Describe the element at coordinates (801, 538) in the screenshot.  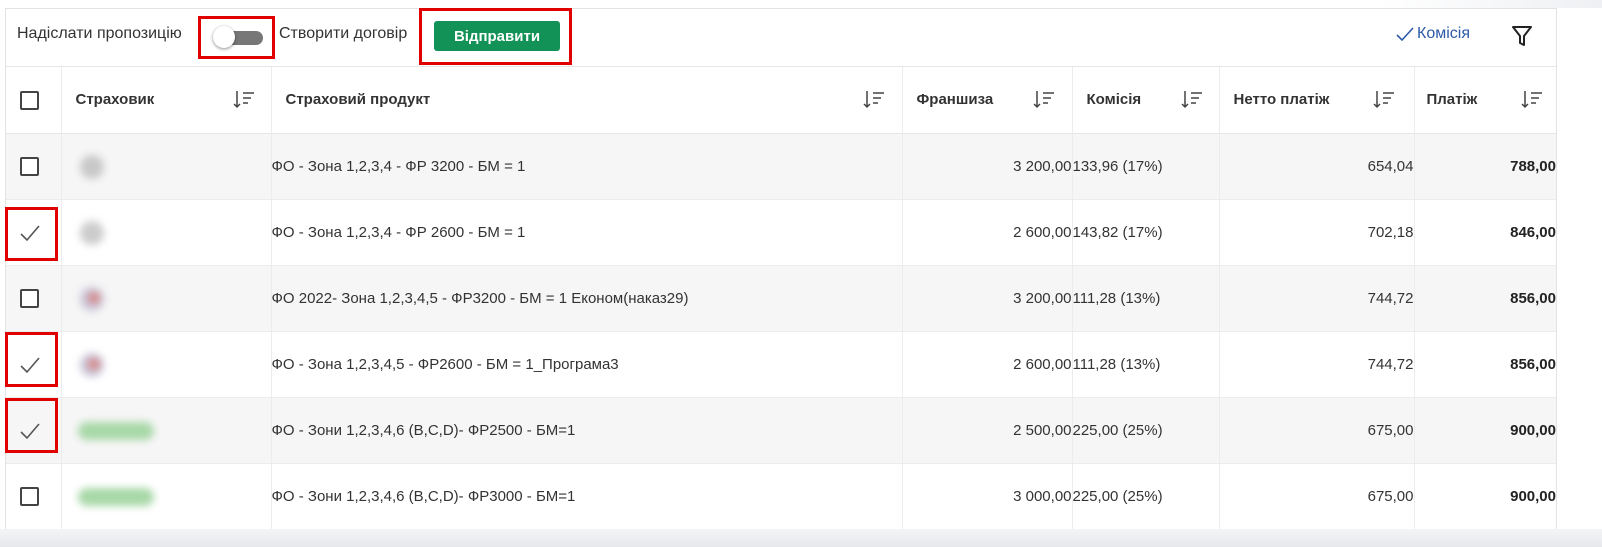
I see `bottom-edge` at that location.